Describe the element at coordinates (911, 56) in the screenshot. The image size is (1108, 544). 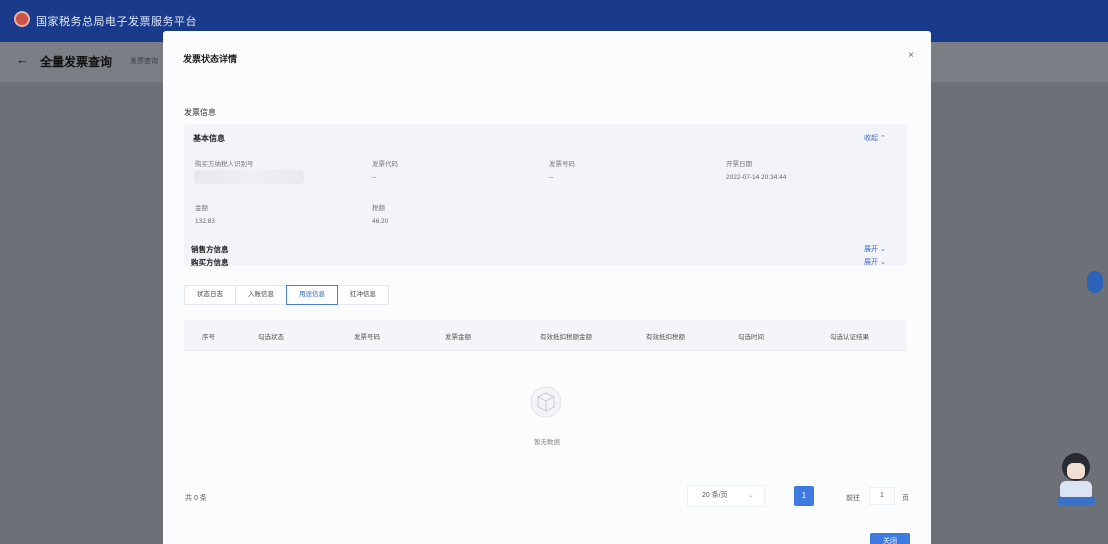
I see `close-icon: ×` at that location.